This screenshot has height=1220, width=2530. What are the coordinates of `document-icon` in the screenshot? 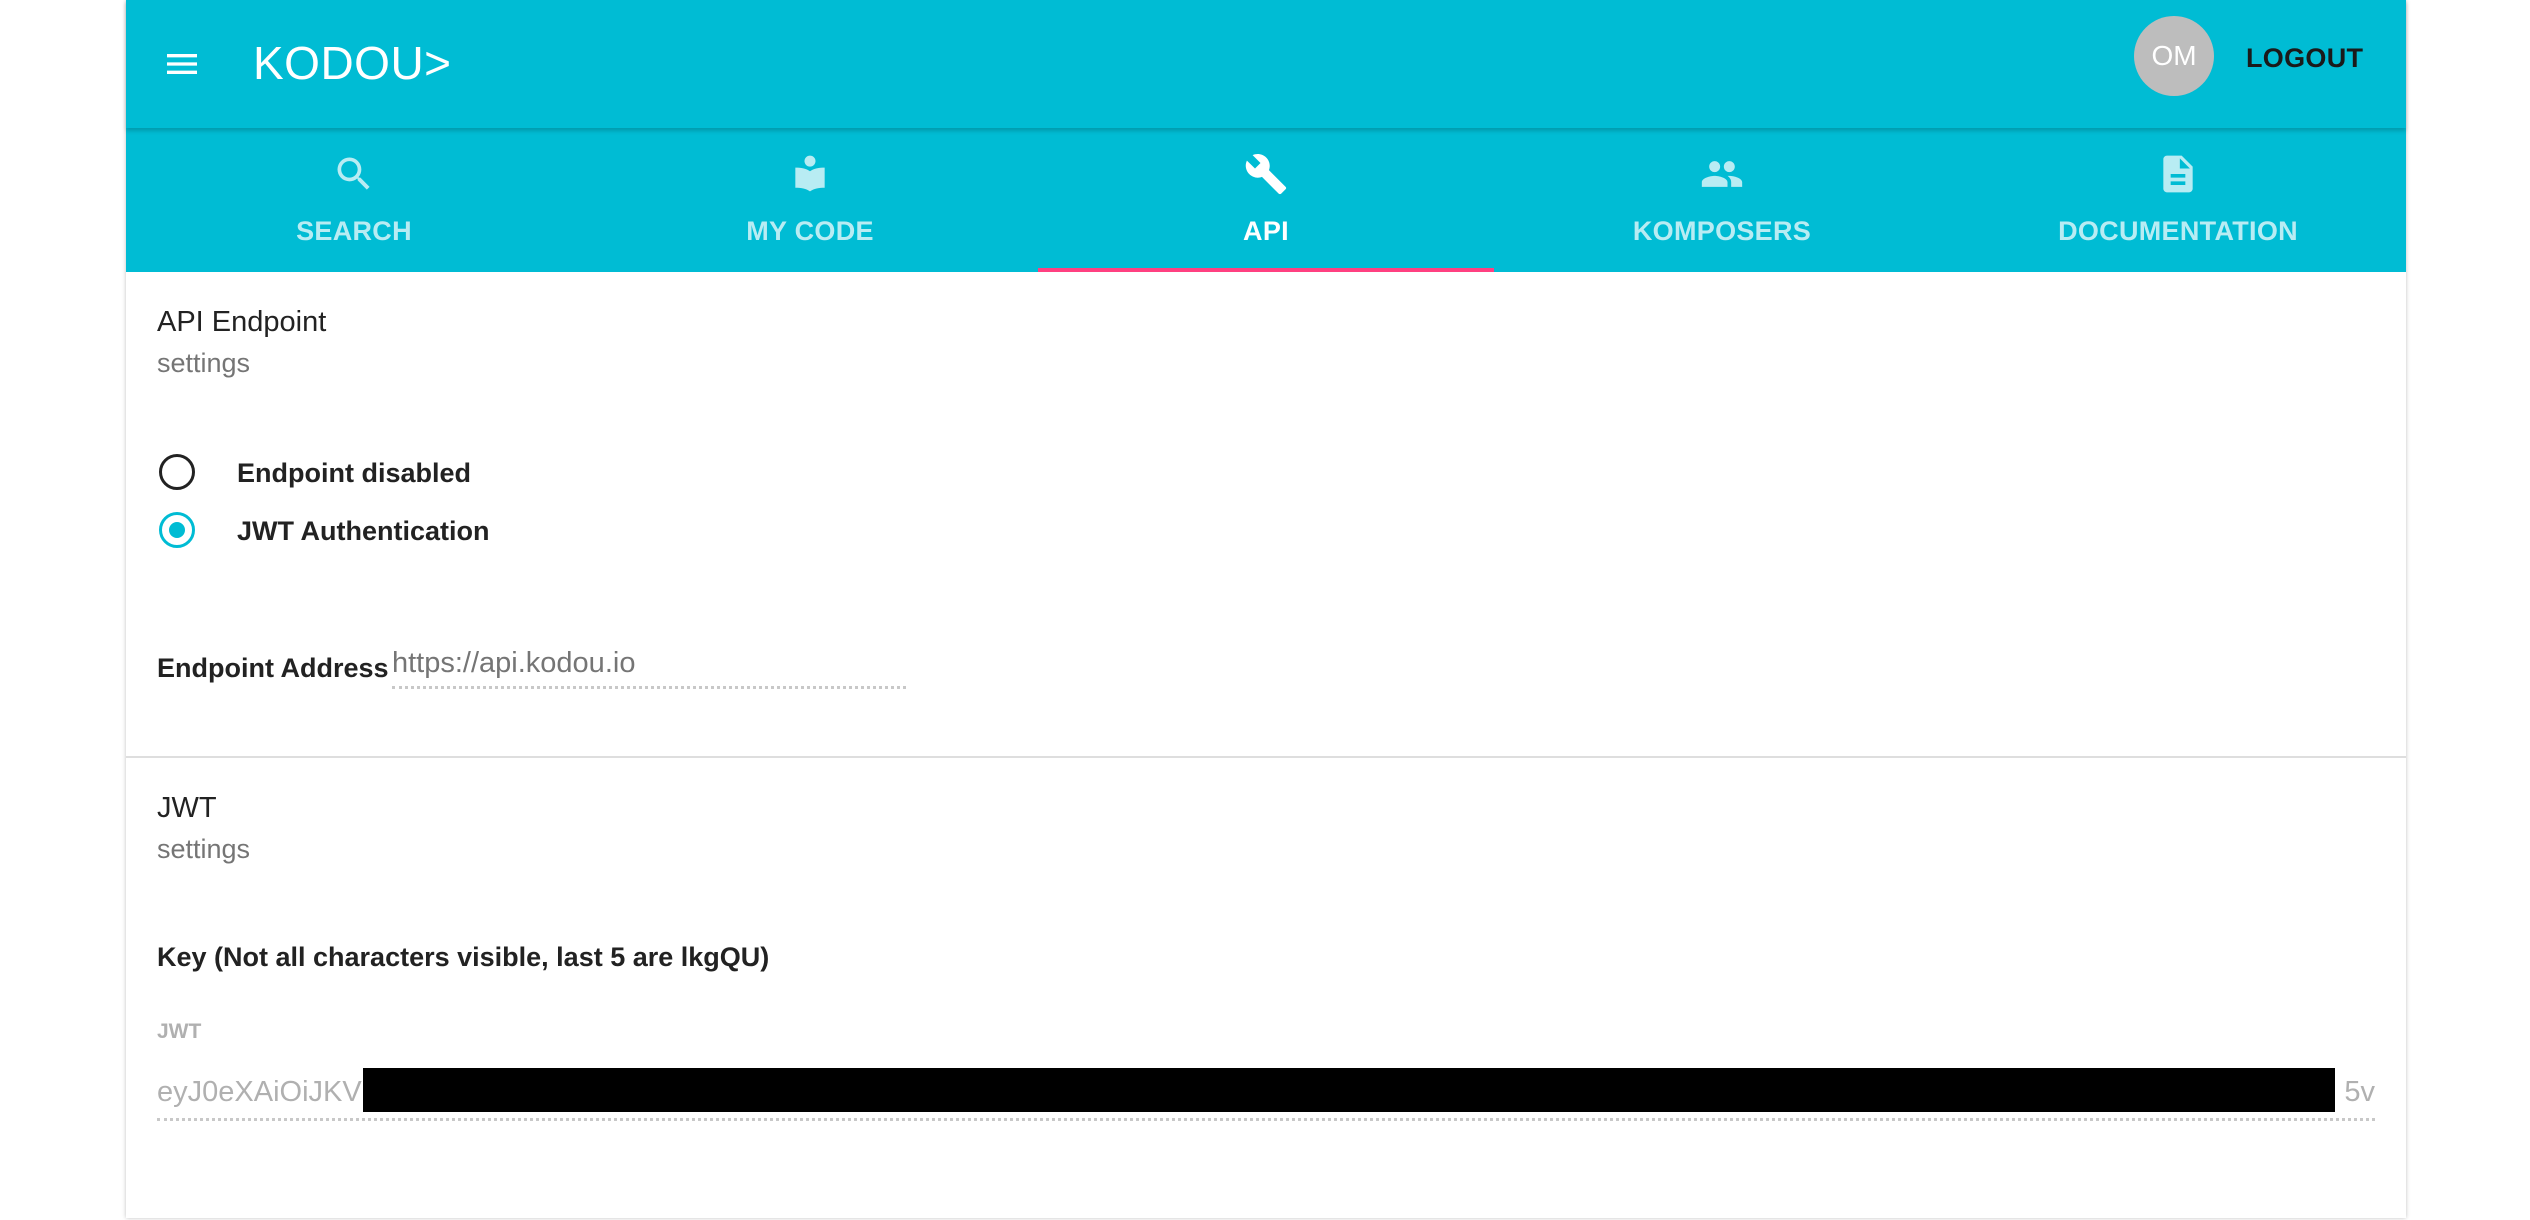 It's located at (2178, 174).